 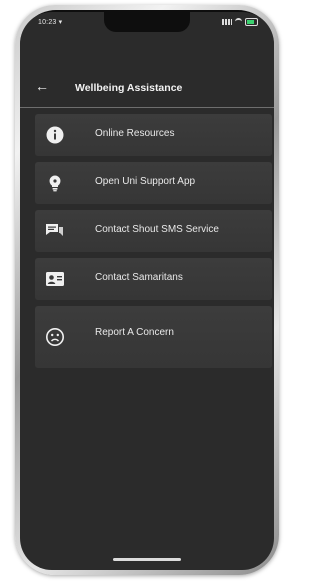 What do you see at coordinates (50, 22) in the screenshot?
I see `status-time: 10:23 ▾` at bounding box center [50, 22].